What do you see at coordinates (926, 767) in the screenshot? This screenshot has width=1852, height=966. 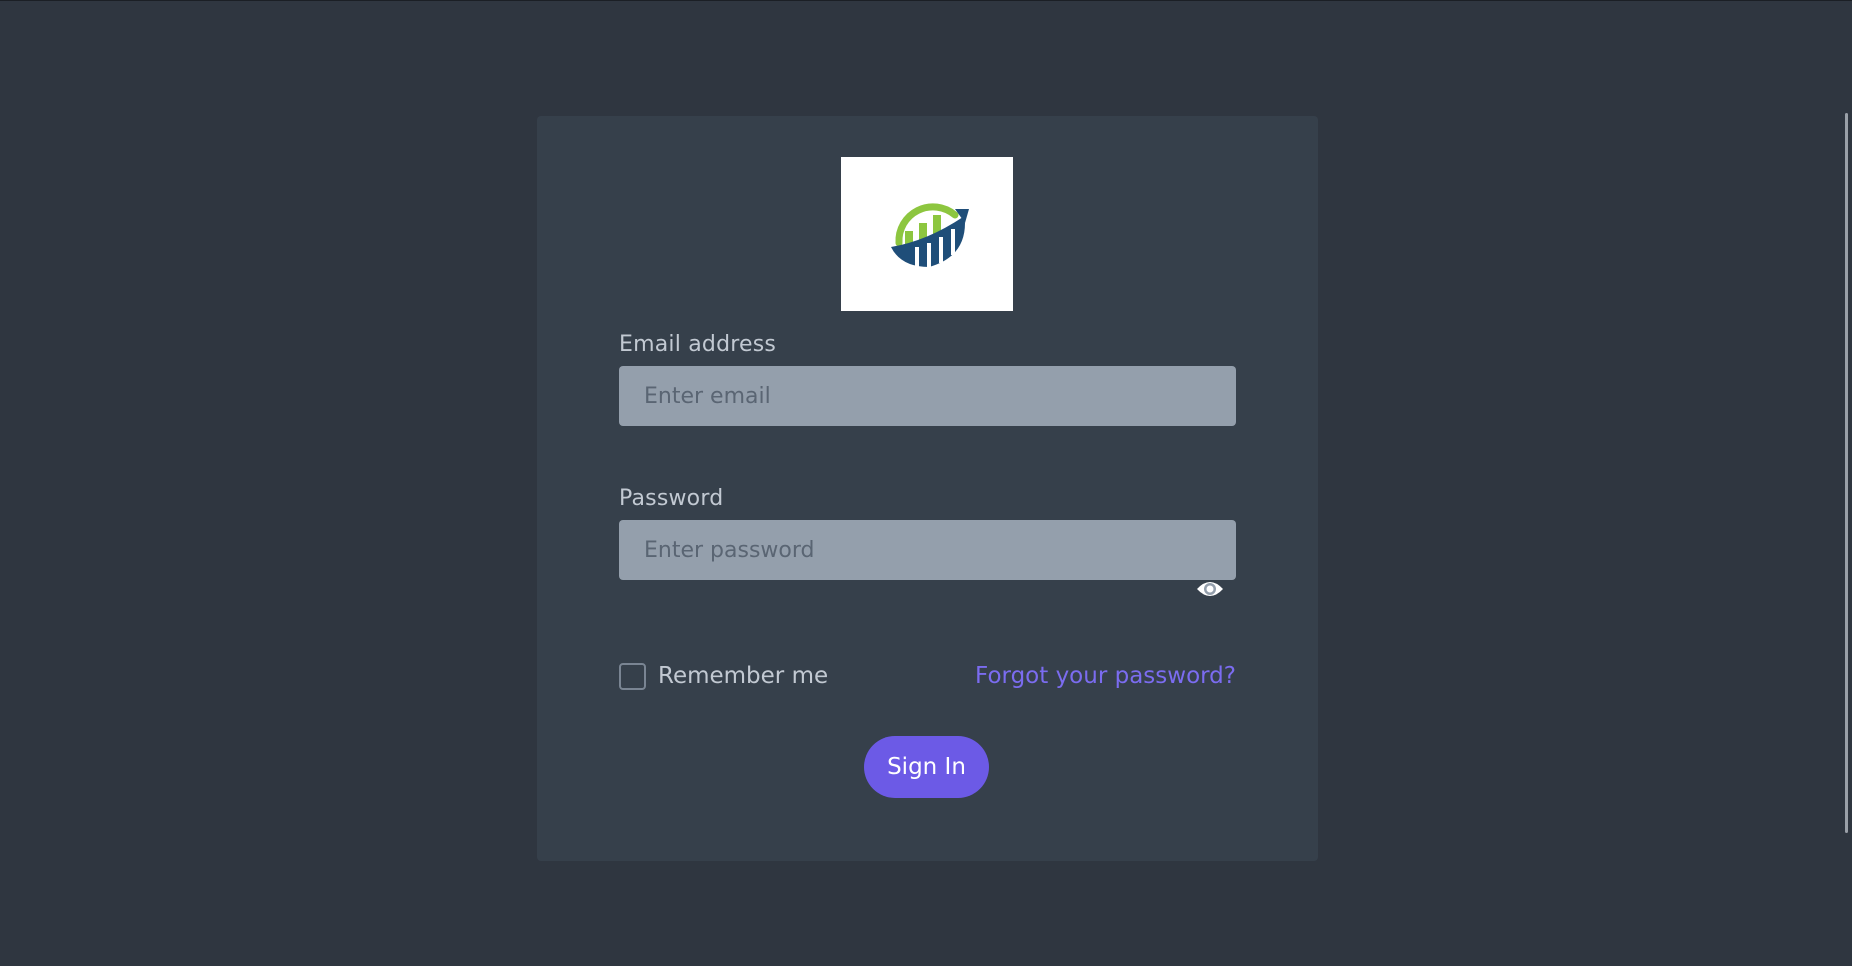 I see `sign-in-button: Sign In` at bounding box center [926, 767].